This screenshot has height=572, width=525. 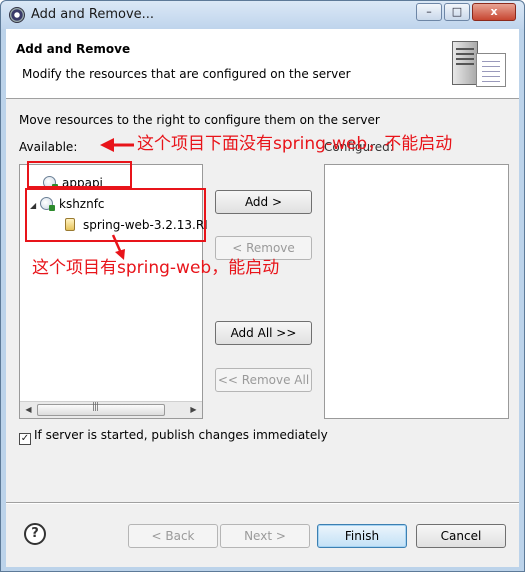 What do you see at coordinates (429, 12) in the screenshot?
I see `minimize-button: –` at bounding box center [429, 12].